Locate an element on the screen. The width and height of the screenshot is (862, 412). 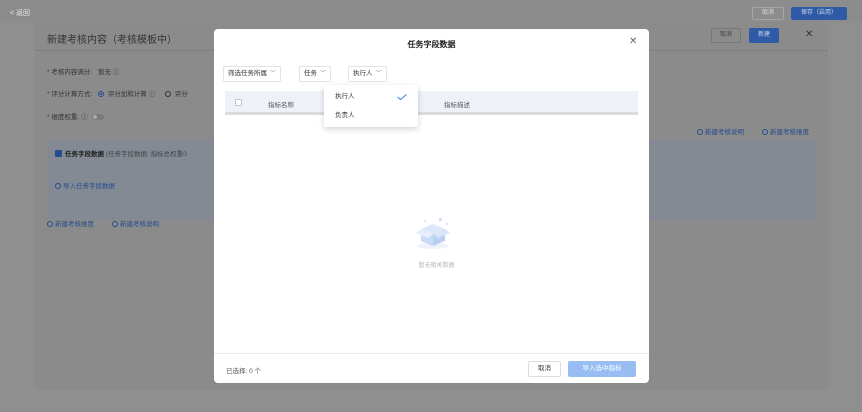
dimension-weight-label: 维度权重: is located at coordinates (65, 117).